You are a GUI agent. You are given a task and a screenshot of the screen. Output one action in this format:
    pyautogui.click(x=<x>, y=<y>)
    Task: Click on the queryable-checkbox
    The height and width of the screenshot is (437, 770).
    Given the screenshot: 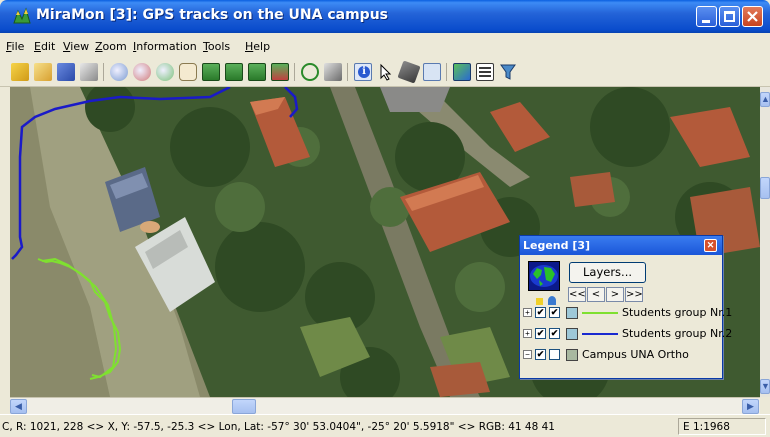 What is the action you would take?
    pyautogui.click(x=554, y=354)
    